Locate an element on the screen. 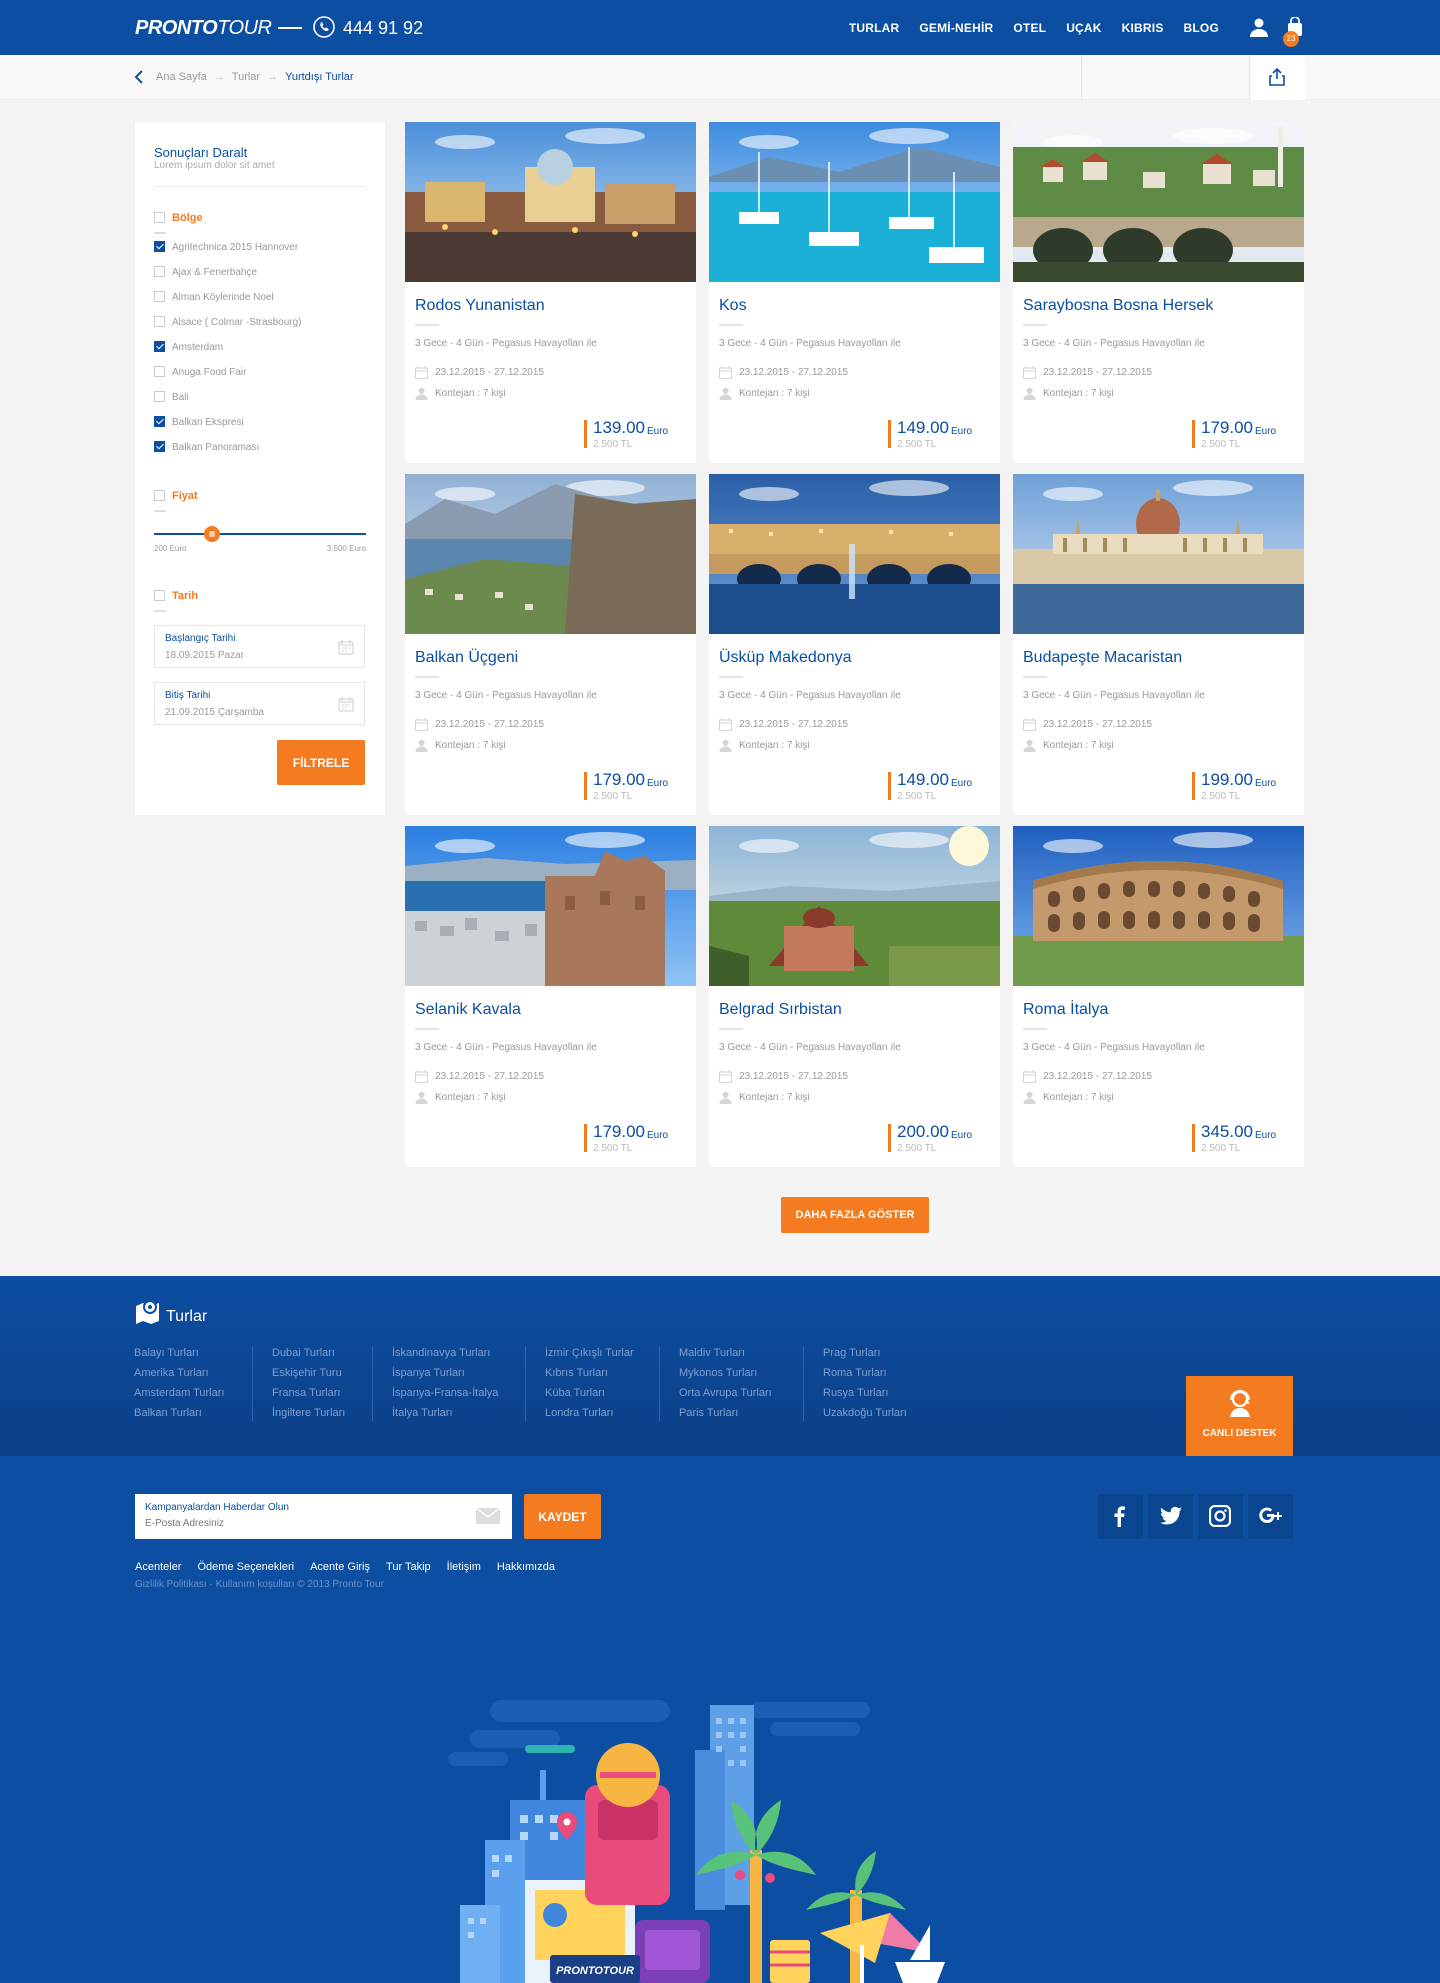 This screenshot has height=1983, width=1440. footer-tour-link: Fransa Turları is located at coordinates (308, 1393).